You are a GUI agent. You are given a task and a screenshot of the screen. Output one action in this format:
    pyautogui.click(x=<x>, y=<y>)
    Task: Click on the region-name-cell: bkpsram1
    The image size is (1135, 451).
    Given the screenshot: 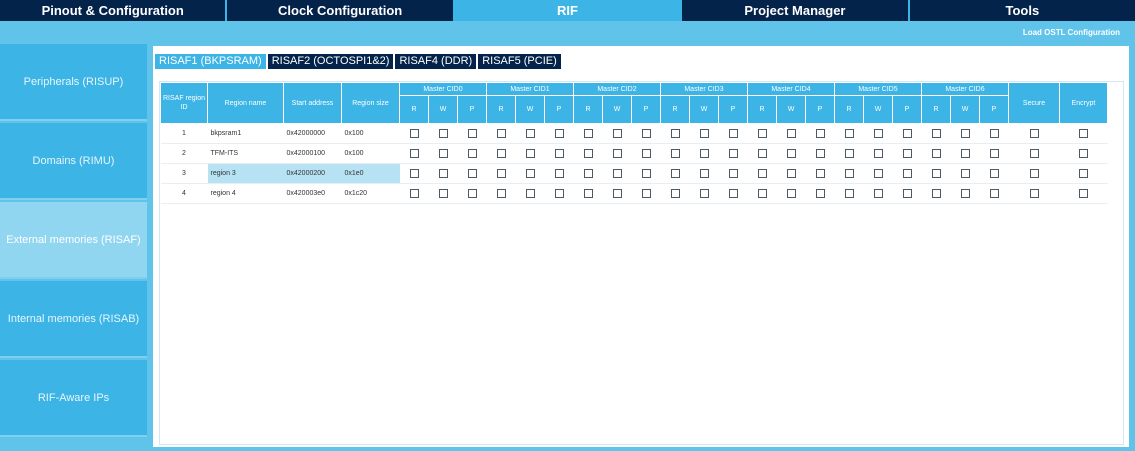 What is the action you would take?
    pyautogui.click(x=245, y=133)
    